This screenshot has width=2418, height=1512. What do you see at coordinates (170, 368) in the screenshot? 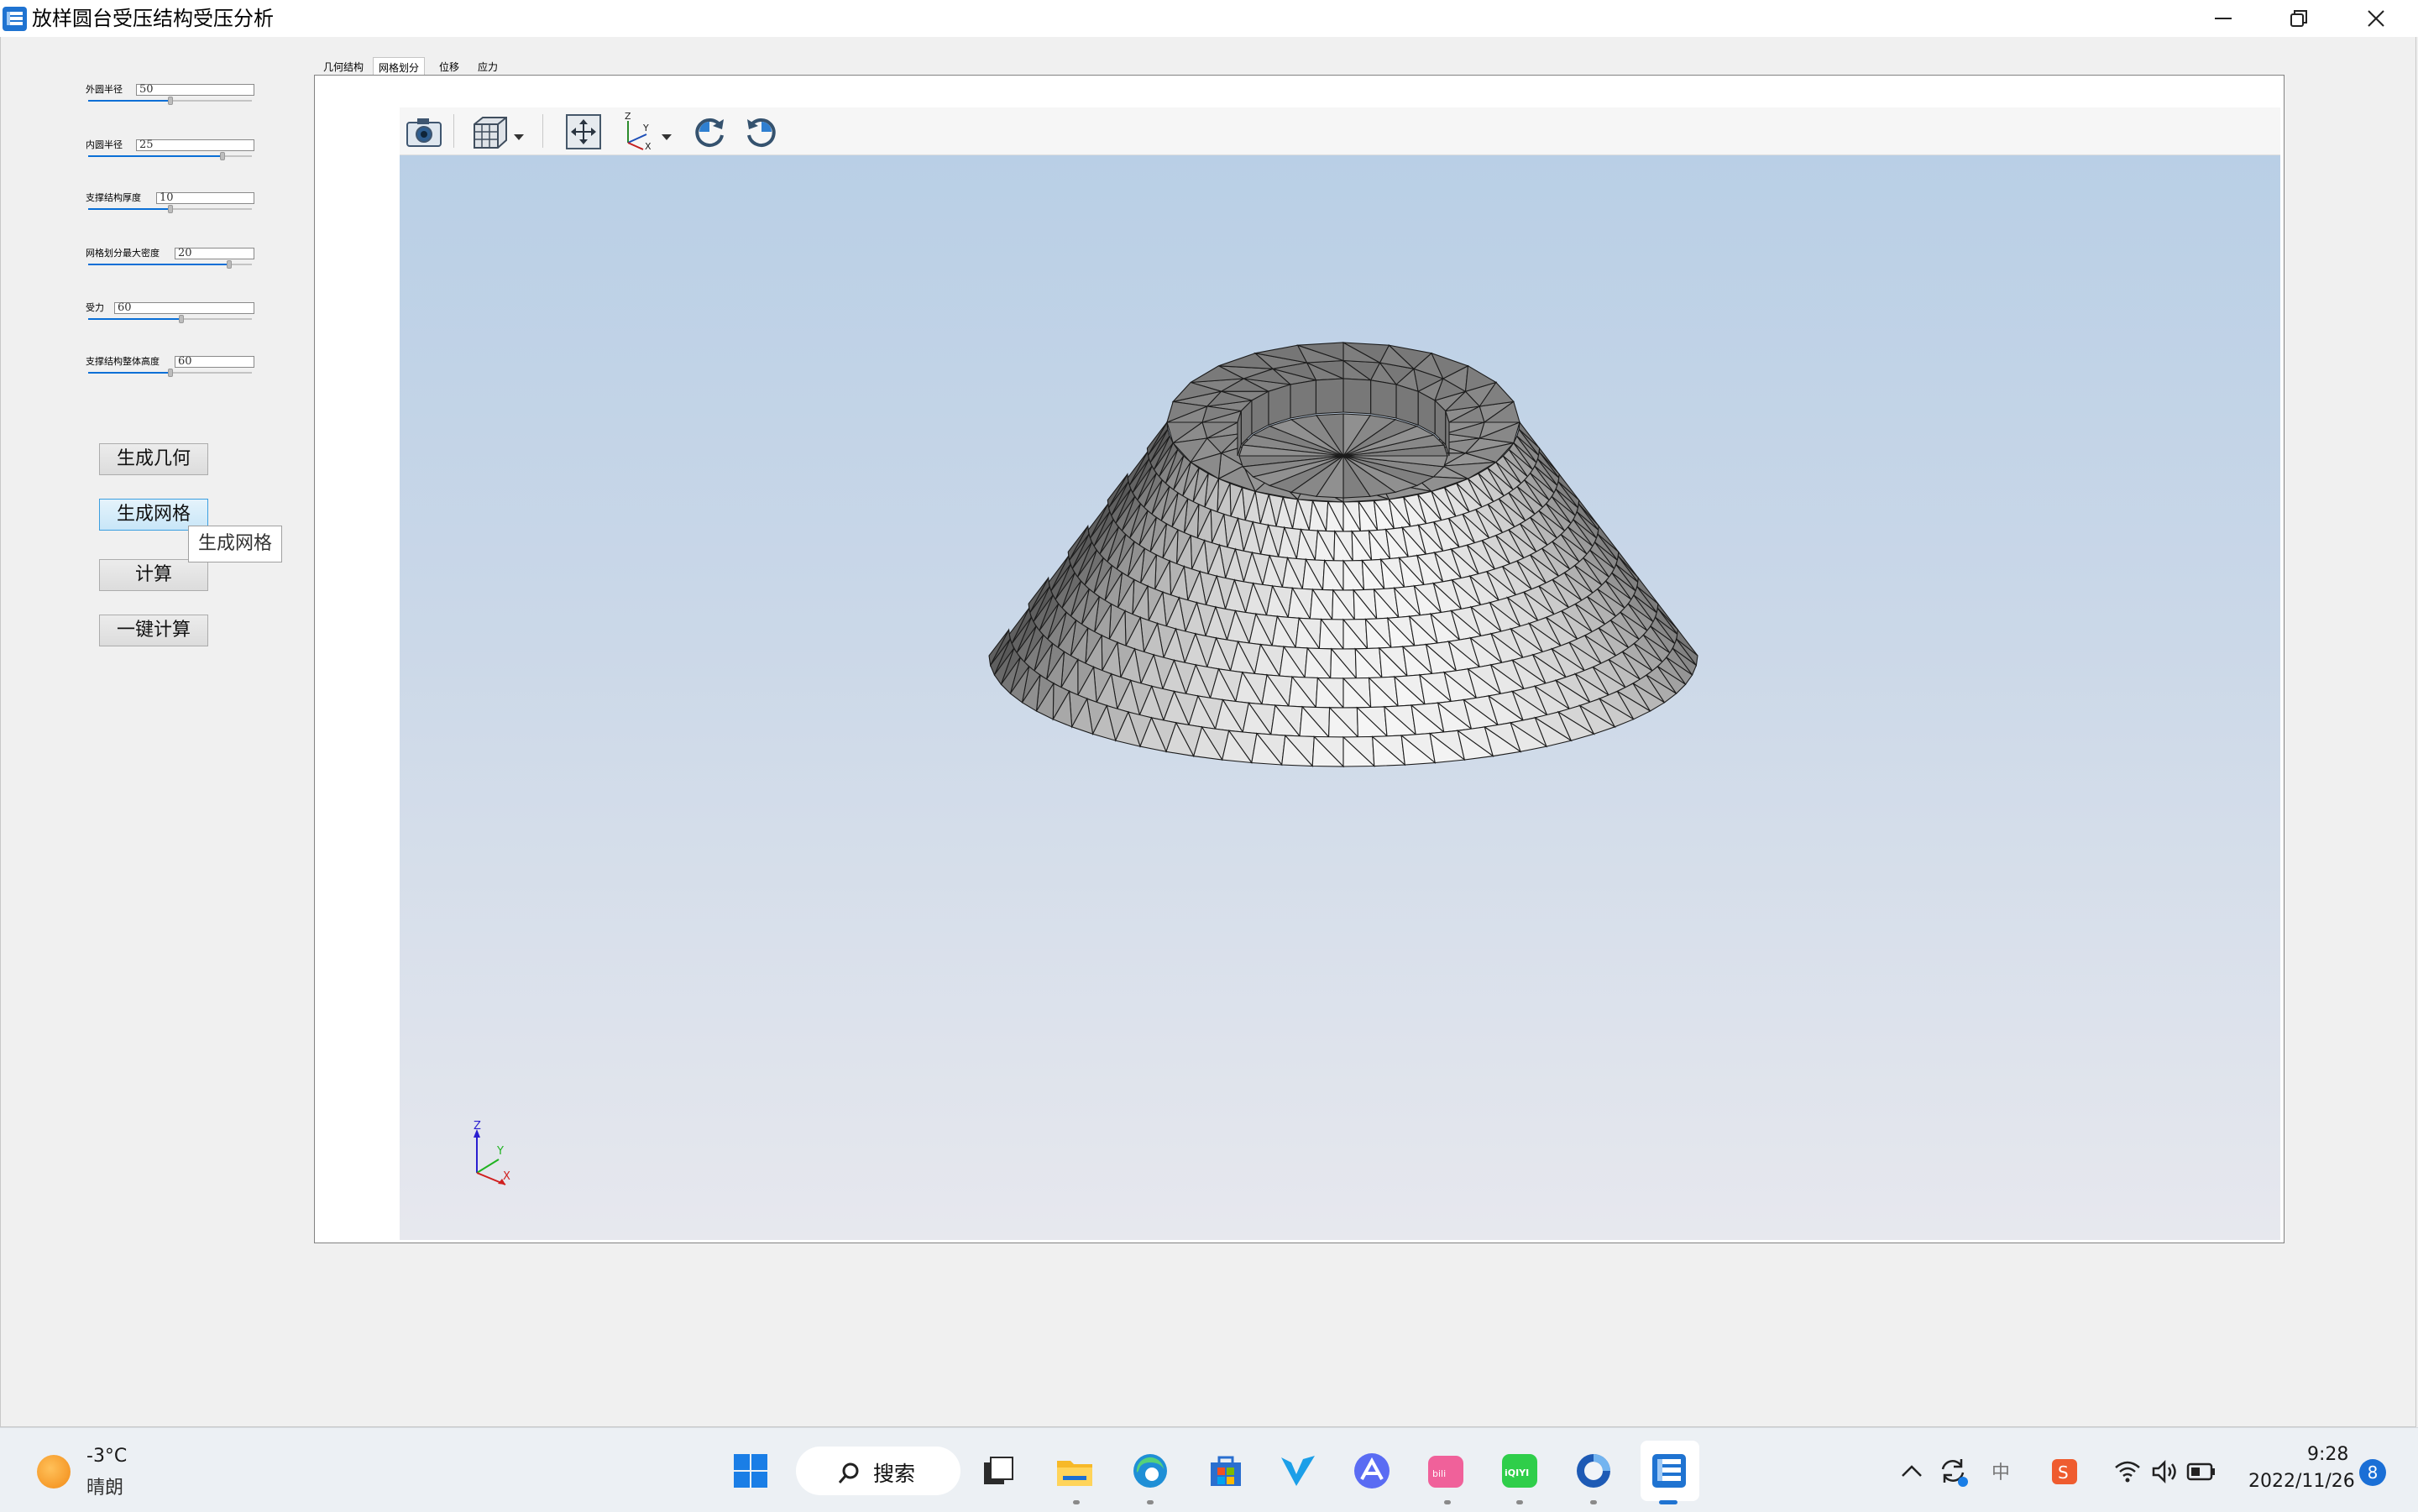
I see `param-support-height: 支撑结构整体高度 60` at bounding box center [170, 368].